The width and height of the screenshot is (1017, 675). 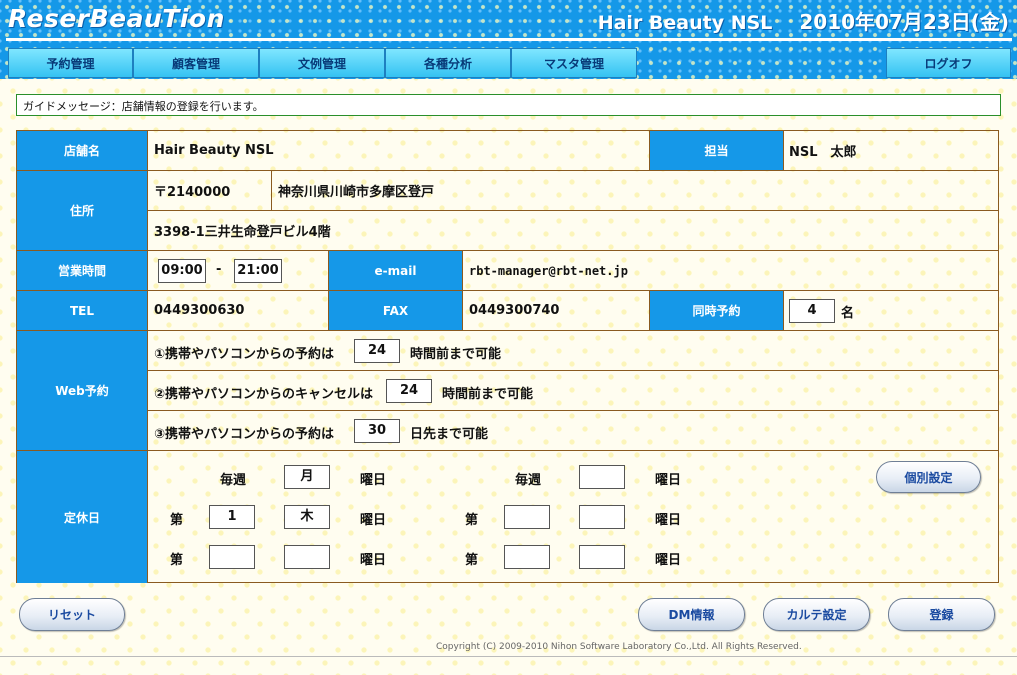 What do you see at coordinates (691, 614) in the screenshot?
I see `dm-info-button: DM情報` at bounding box center [691, 614].